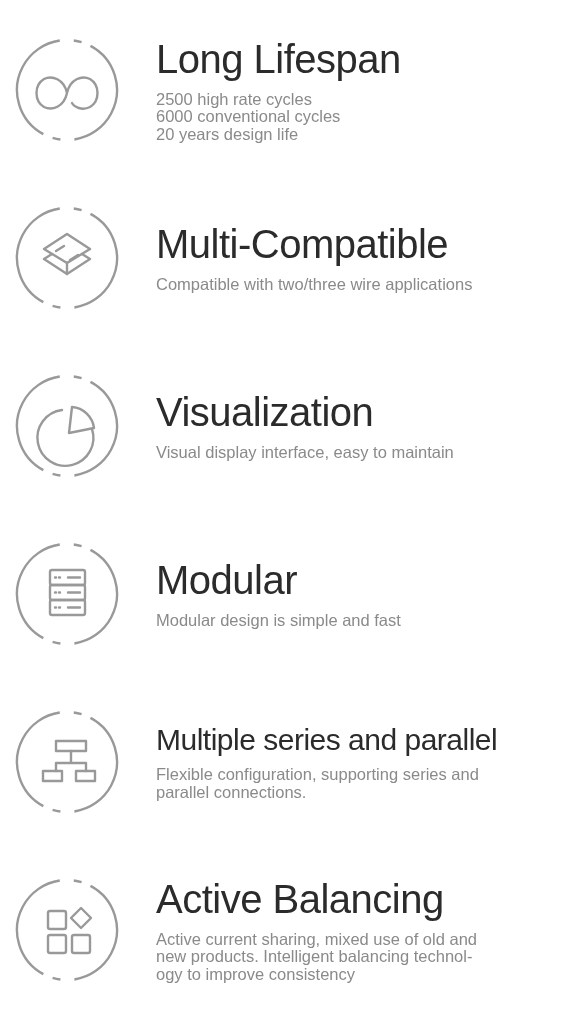 Image resolution: width=586 pixels, height=1018 pixels. Describe the element at coordinates (327, 740) in the screenshot. I see `feature-title: Multiple series and parallel` at that location.